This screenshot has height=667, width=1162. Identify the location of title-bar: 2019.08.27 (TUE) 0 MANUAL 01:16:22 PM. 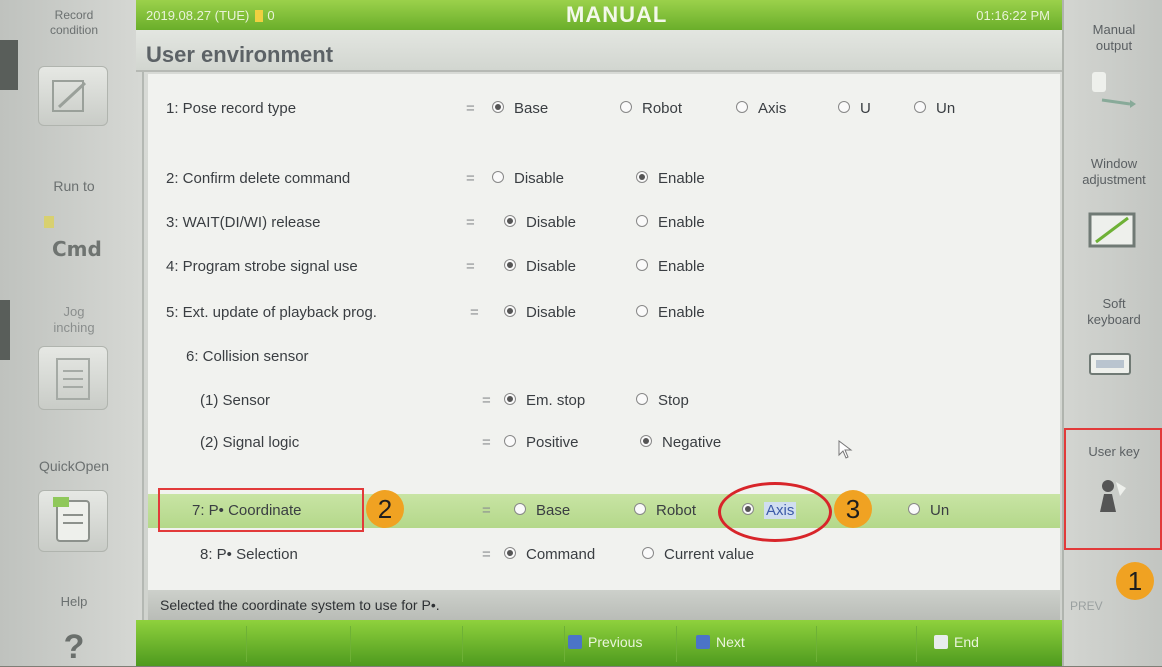
(599, 15).